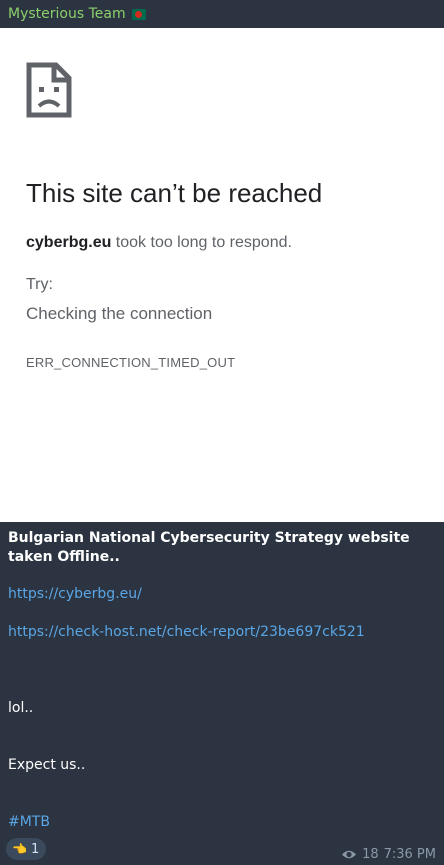 The height and width of the screenshot is (865, 444). I want to click on message-line-lol: lol.., so click(21, 708).